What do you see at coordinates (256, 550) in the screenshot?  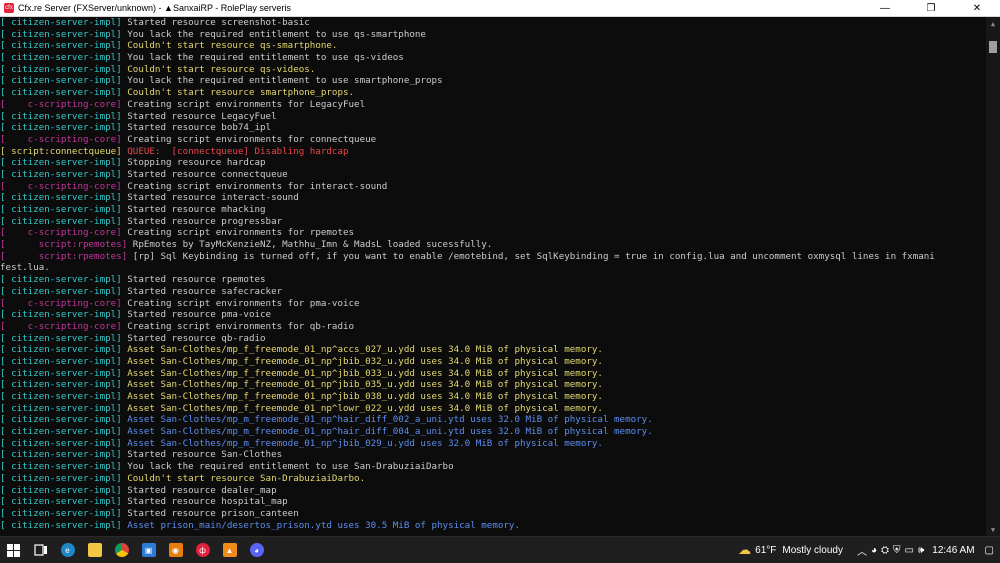 I see `discord-icon: ◕` at bounding box center [256, 550].